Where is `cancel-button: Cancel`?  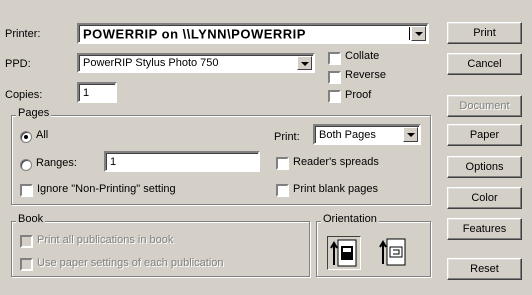 cancel-button: Cancel is located at coordinates (484, 64).